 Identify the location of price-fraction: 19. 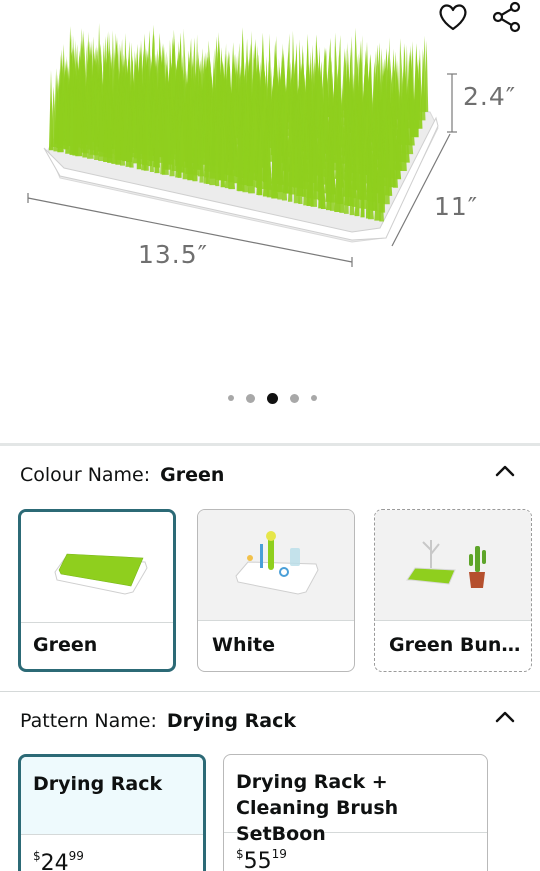
(279, 854).